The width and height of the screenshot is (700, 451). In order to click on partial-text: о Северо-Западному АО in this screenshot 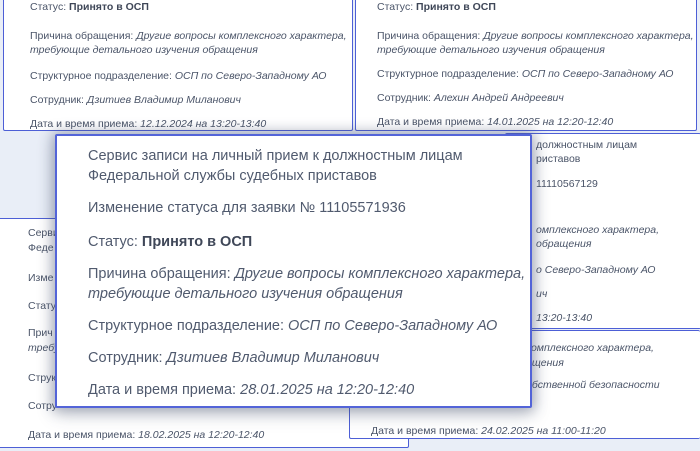, I will do `click(596, 270)`.